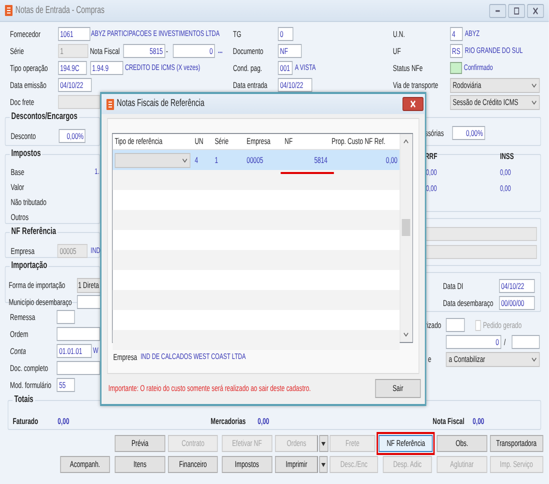 The height and width of the screenshot is (484, 549). I want to click on field-label: Conta, so click(18, 351).